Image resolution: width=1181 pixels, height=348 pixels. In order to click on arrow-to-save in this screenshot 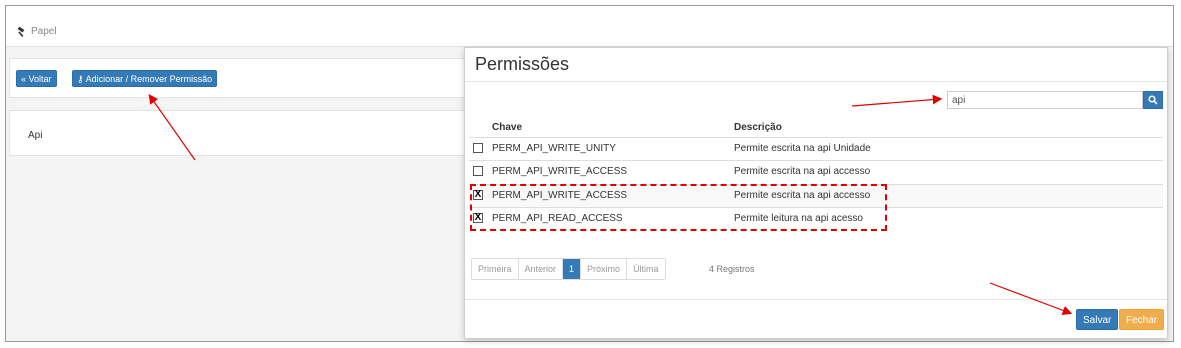, I will do `click(1031, 298)`.